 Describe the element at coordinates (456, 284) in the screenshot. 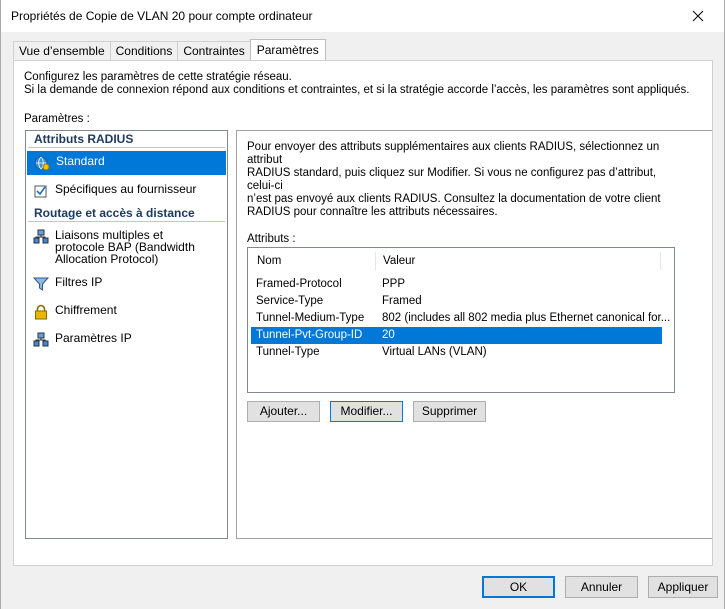

I see `table-row: Framed-Protocol PPP` at that location.